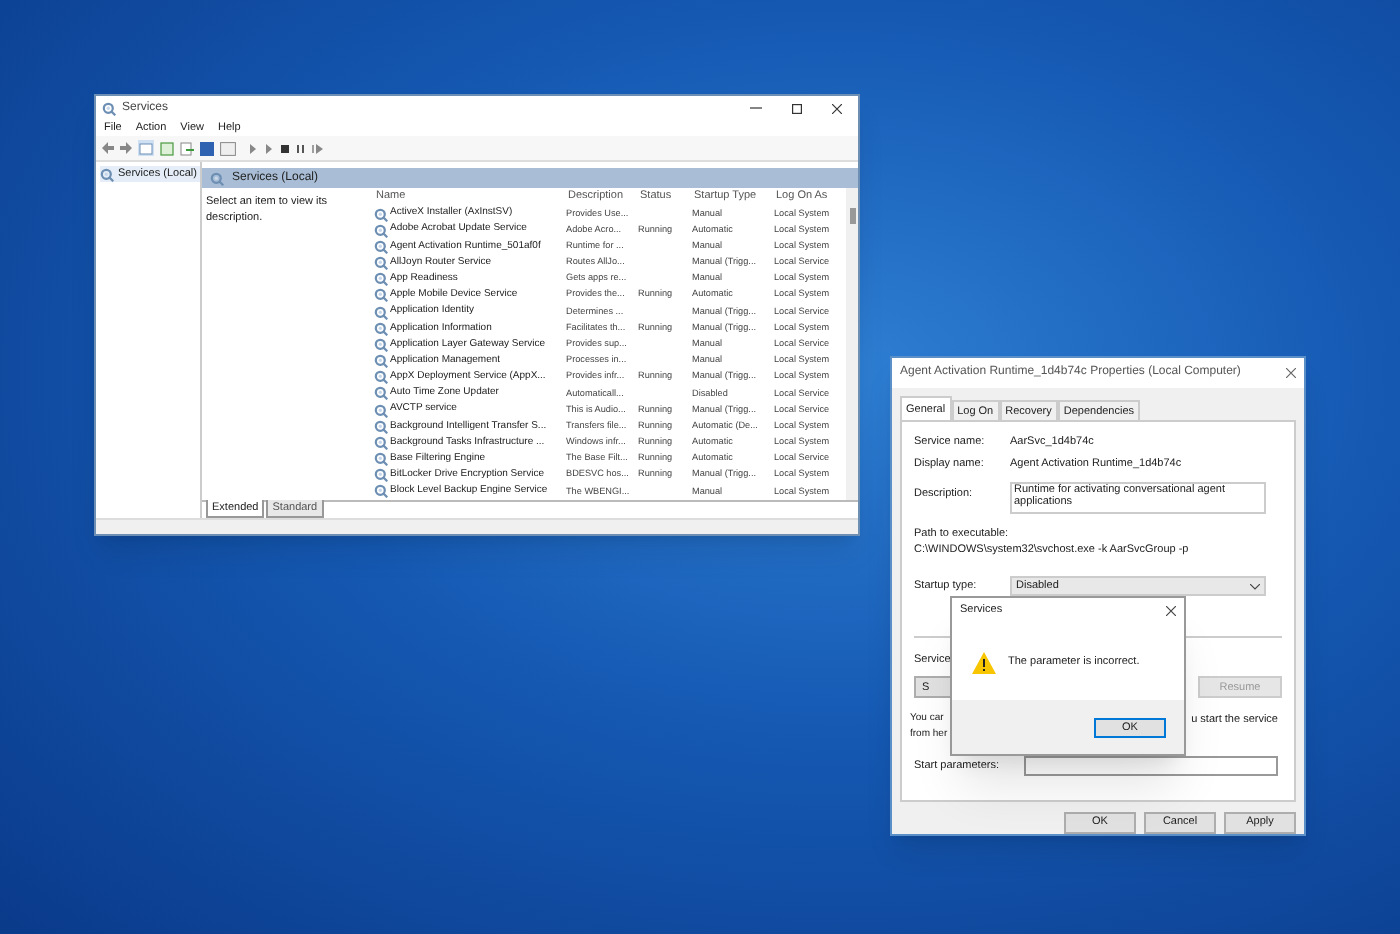 The image size is (1400, 934). I want to click on warning-icon, so click(984, 662).